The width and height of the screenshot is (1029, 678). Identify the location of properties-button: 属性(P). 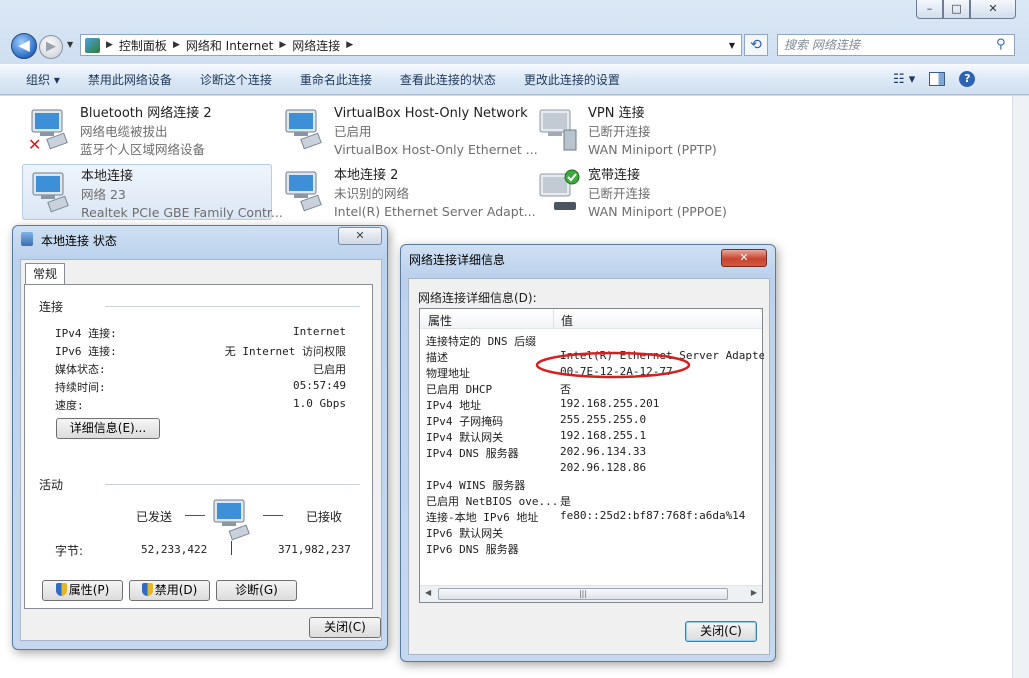
(82, 590).